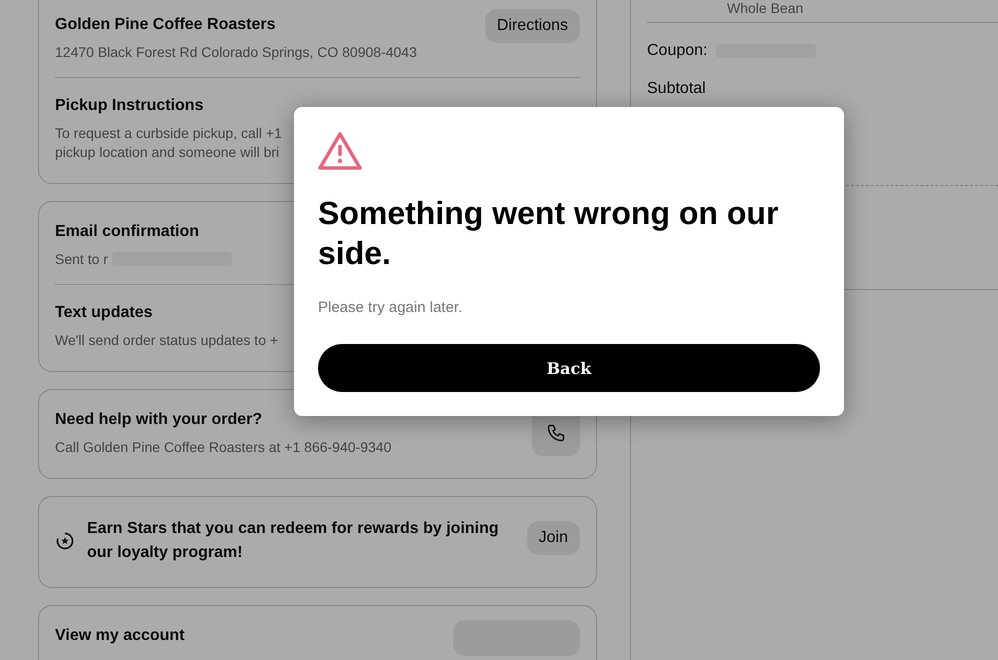  What do you see at coordinates (553, 538) in the screenshot?
I see `join-button: Join` at bounding box center [553, 538].